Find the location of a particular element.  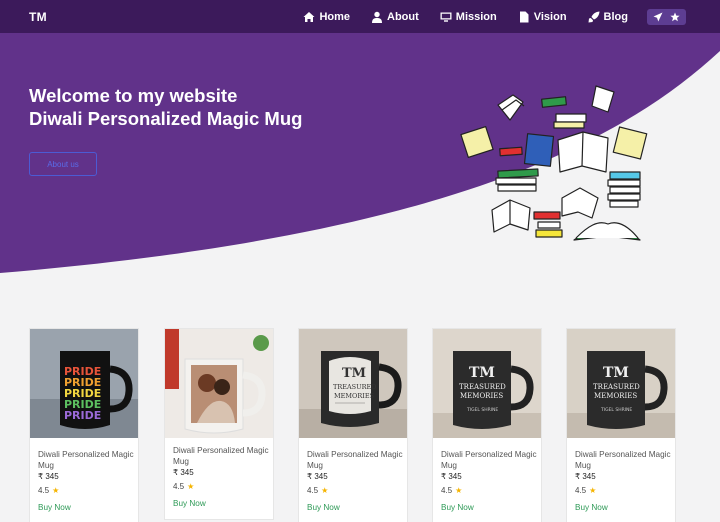

nav-item-home: Home is located at coordinates (326, 17).